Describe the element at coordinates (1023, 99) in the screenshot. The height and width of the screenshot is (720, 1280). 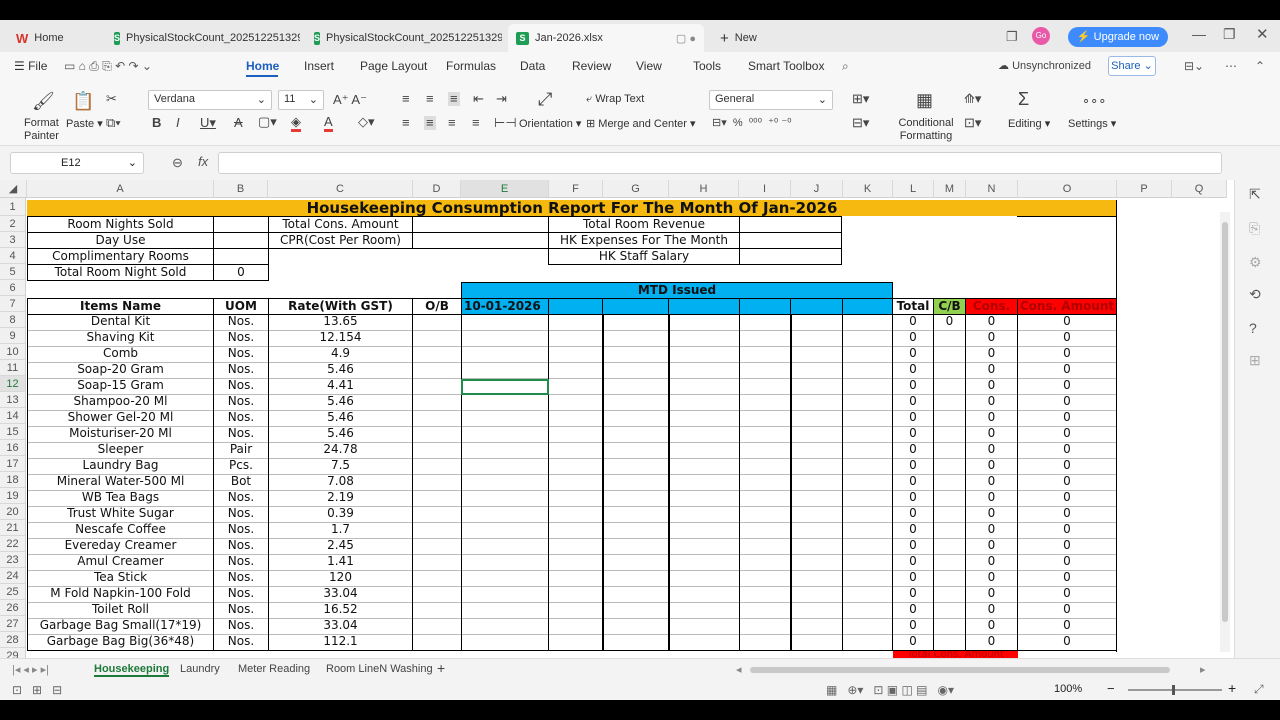
I see `sum-icon: Σ` at that location.